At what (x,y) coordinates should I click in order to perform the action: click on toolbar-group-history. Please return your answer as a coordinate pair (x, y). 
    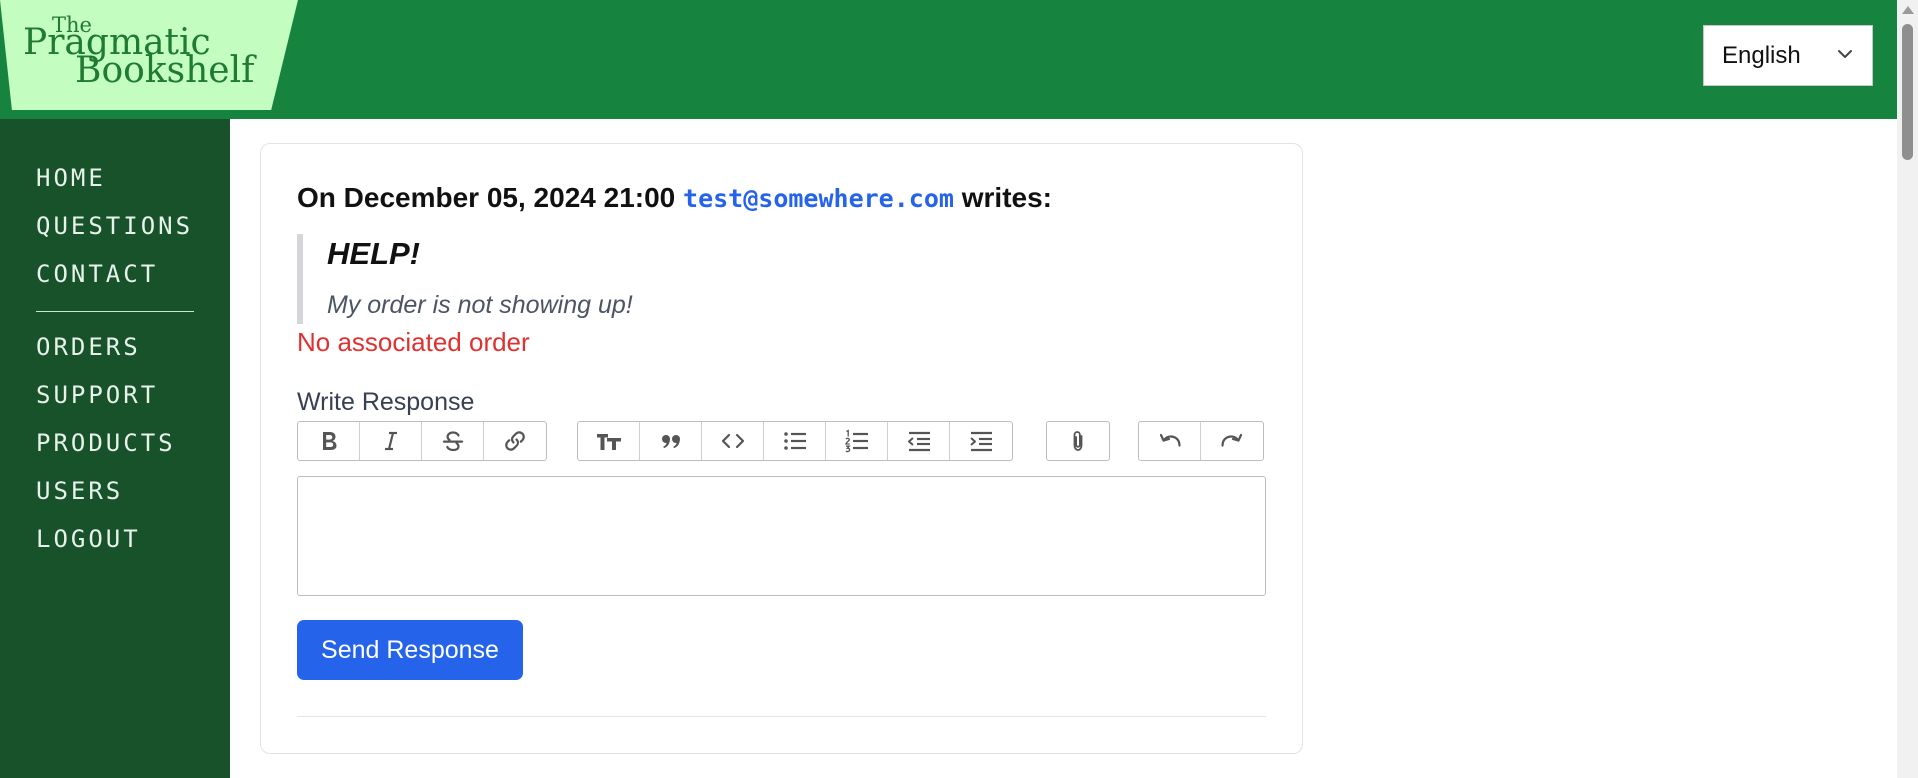
    Looking at the image, I should click on (1201, 441).